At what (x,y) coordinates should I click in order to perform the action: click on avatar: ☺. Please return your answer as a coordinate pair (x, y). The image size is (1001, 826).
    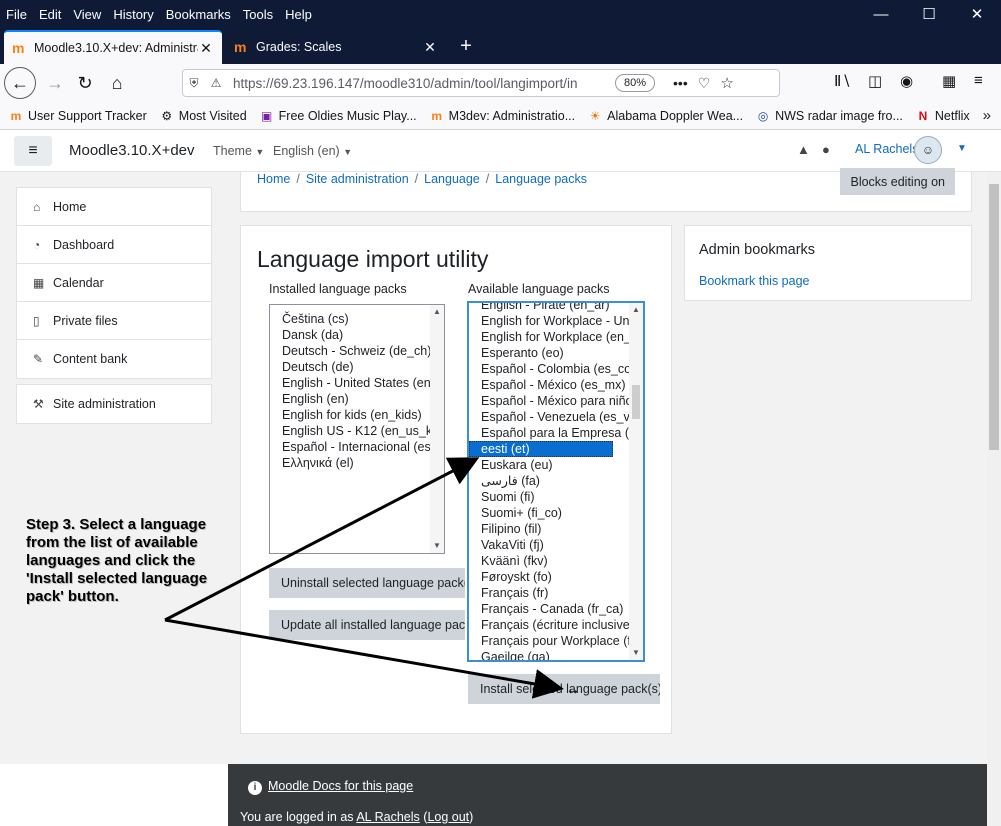
    Looking at the image, I should click on (928, 150).